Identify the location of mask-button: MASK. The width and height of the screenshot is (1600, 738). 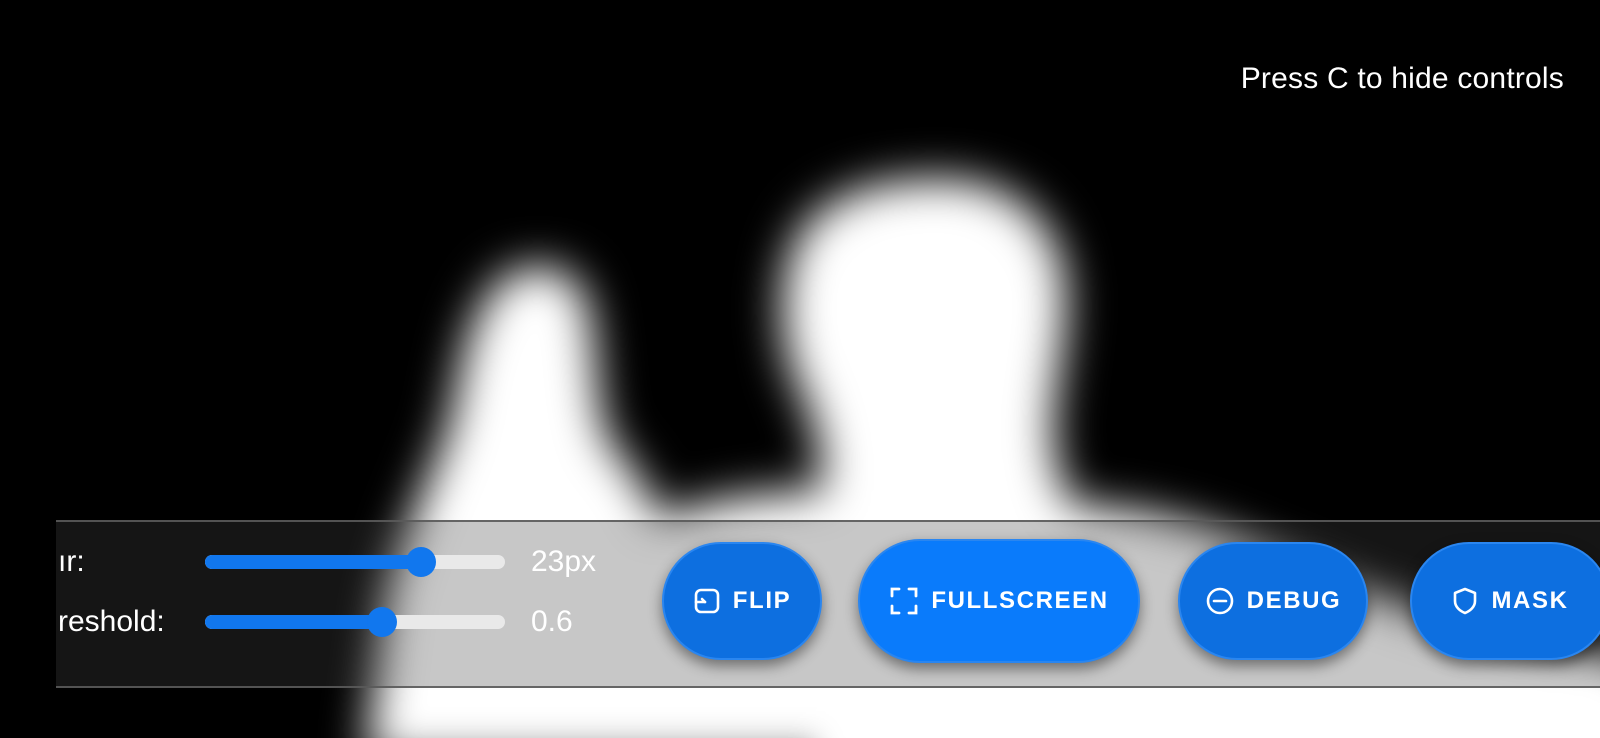
(1505, 601).